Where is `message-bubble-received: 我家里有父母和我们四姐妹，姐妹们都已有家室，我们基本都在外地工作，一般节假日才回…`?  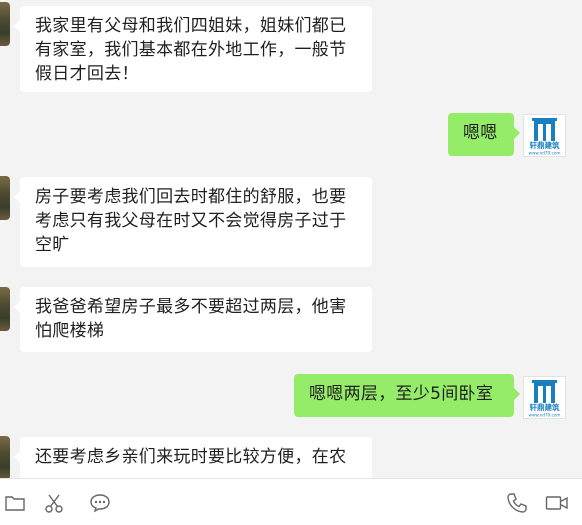
message-bubble-received: 我家里有父母和我们四姐妹，姐妹们都已有家室，我们基本都在外地工作，一般节假日才回… is located at coordinates (193, 49).